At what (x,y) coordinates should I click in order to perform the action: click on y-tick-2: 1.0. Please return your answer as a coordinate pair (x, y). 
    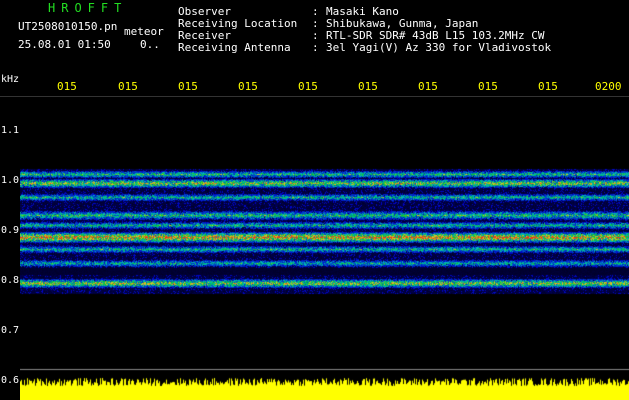
    Looking at the image, I should click on (10, 180).